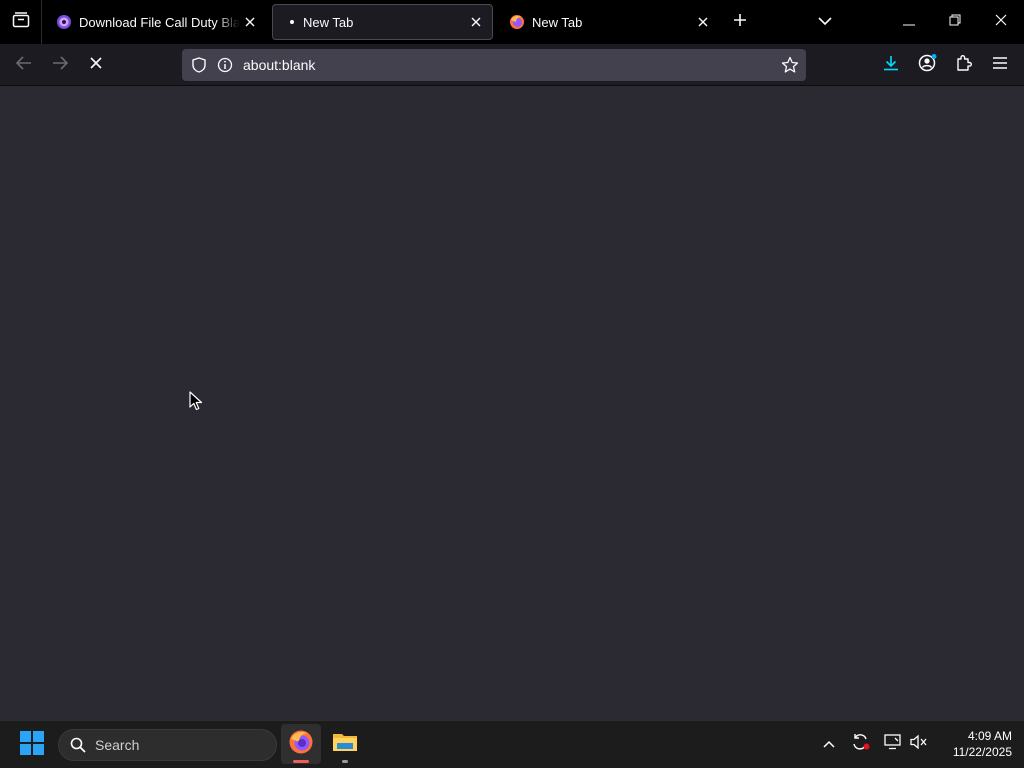 The image size is (1024, 768). Describe the element at coordinates (225, 65) in the screenshot. I see `info-icon` at that location.